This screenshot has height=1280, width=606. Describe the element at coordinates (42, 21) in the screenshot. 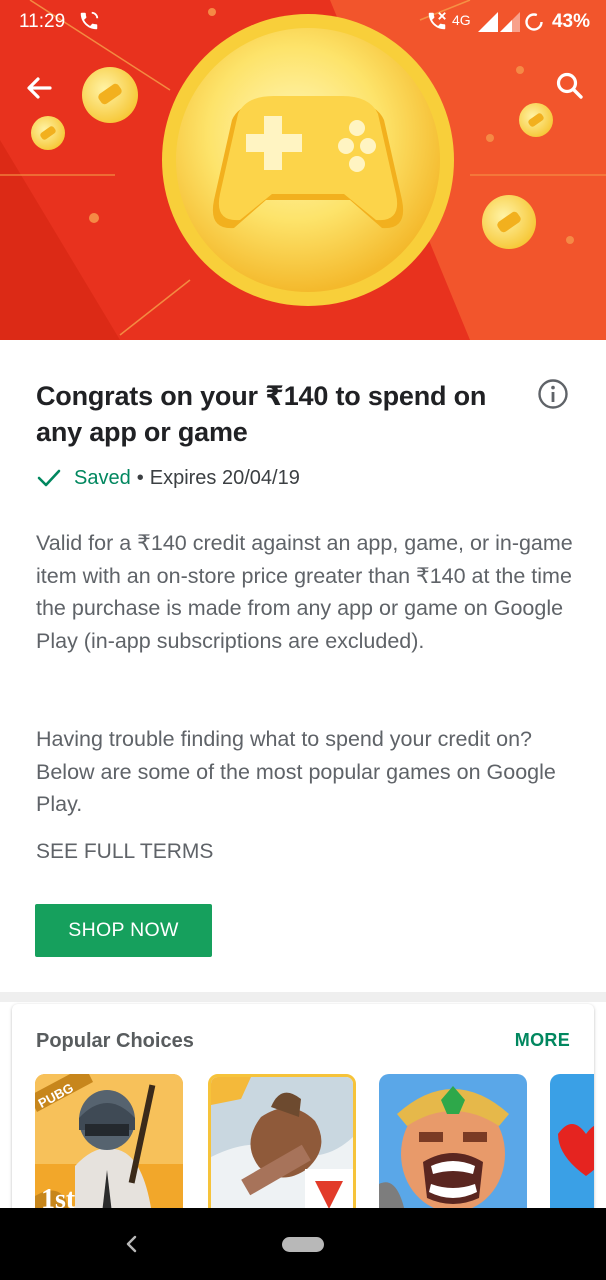

I see `status-time: 11:29` at that location.